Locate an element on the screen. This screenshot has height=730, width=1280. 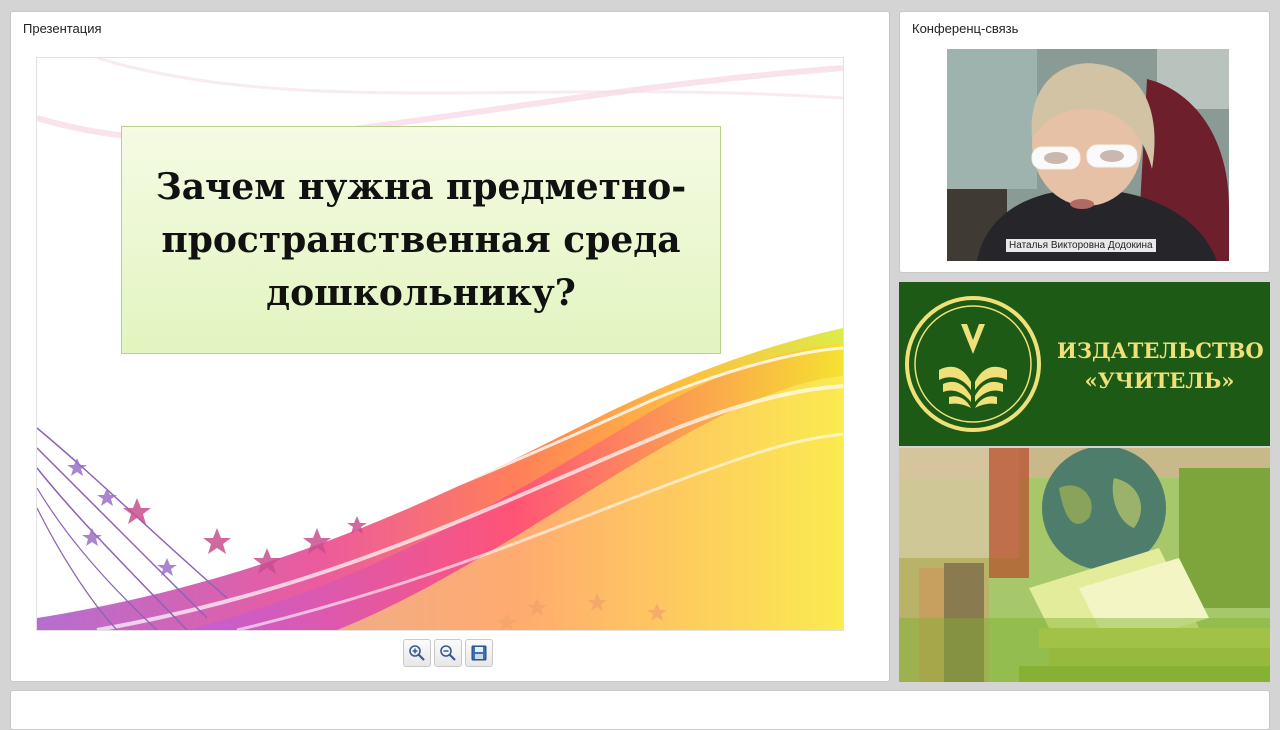
books-globe-illustration is located at coordinates (1084, 565).